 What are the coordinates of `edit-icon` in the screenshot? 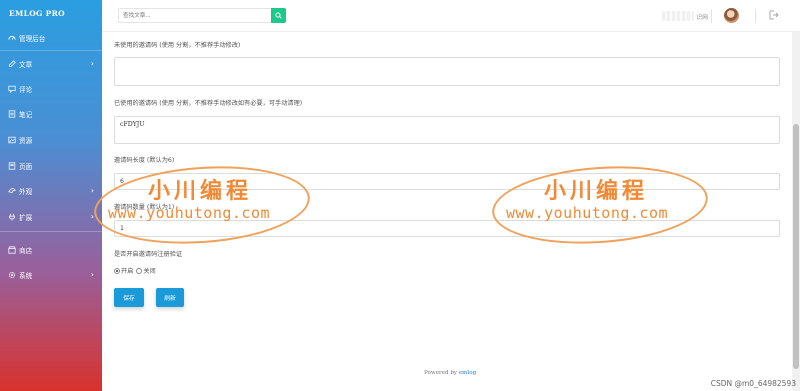 It's located at (11, 64).